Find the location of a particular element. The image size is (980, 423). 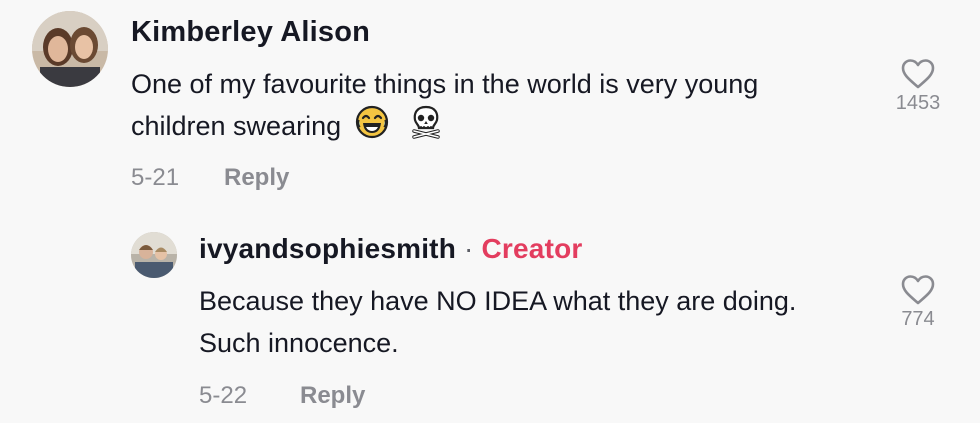

comment-date: 5-21 is located at coordinates (155, 177).